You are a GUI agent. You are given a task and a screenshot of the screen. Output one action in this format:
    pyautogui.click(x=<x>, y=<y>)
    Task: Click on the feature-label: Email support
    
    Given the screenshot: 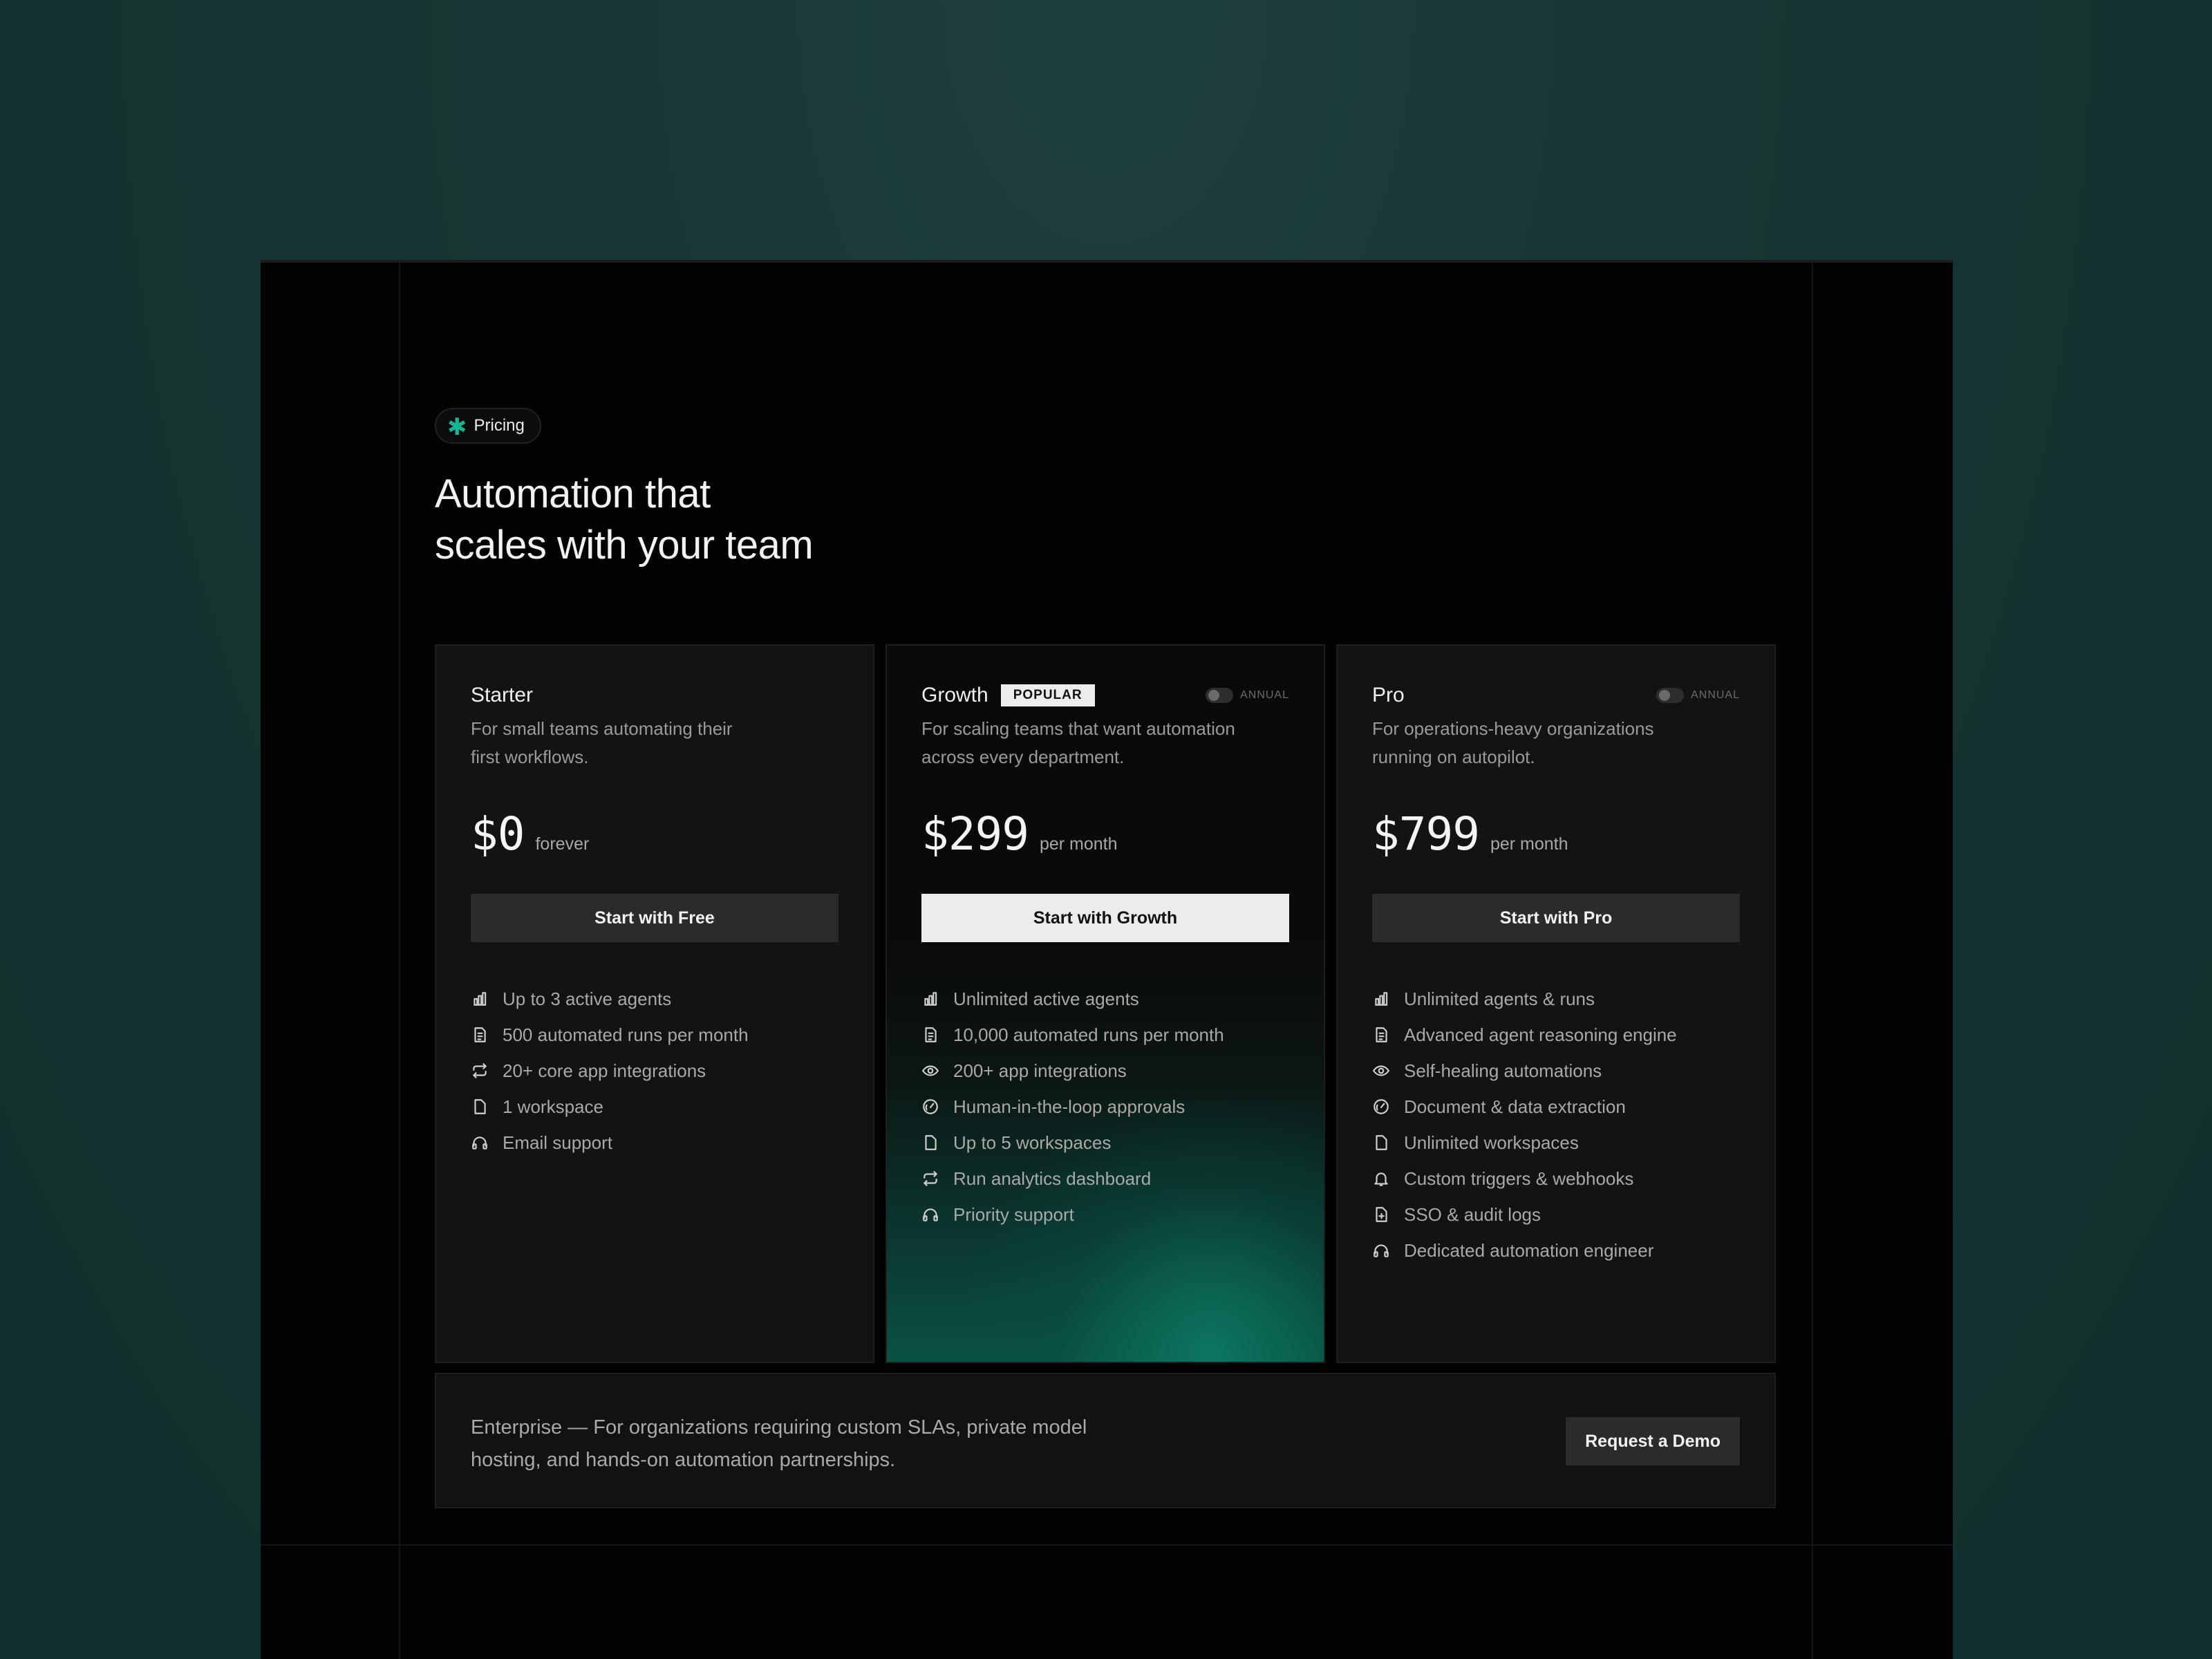 What is the action you would take?
    pyautogui.click(x=557, y=1142)
    